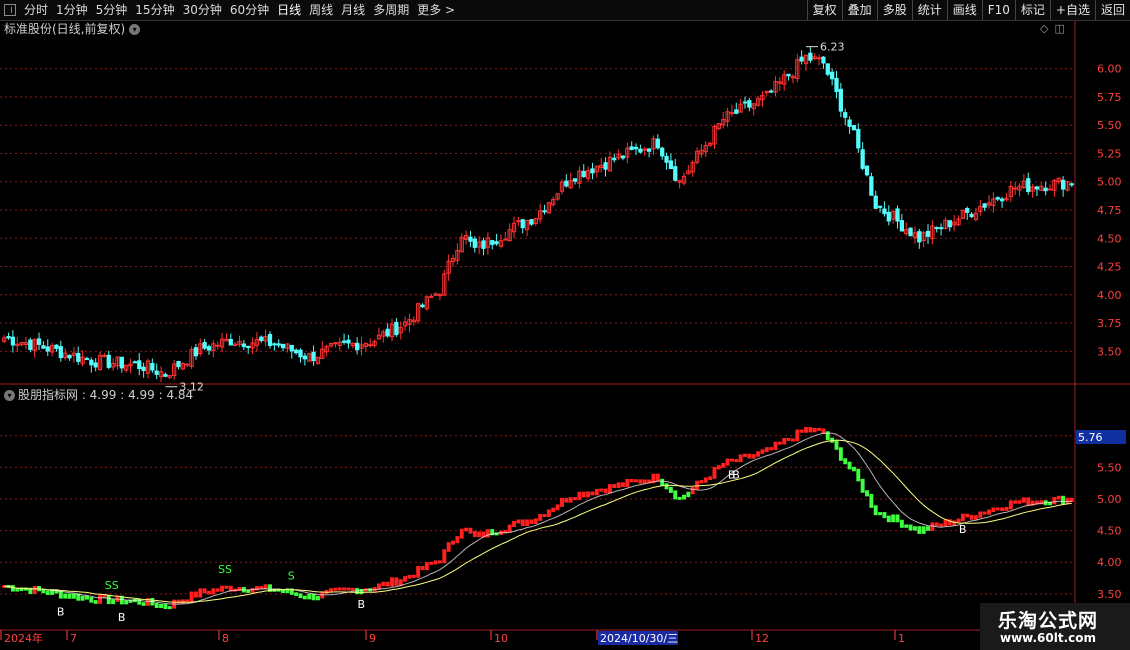  What do you see at coordinates (1109, 97) in the screenshot?
I see `y-tick-label: 5.75` at bounding box center [1109, 97].